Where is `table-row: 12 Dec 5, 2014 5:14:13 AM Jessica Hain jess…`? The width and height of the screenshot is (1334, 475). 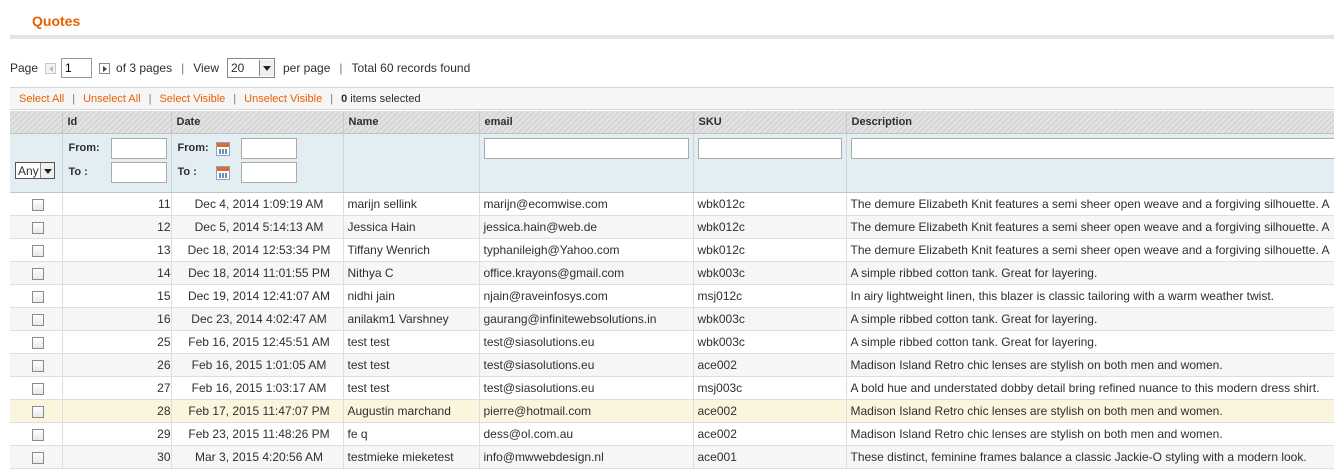 table-row: 12 Dec 5, 2014 5:14:13 AM Jessica Hain jess… is located at coordinates (672, 227).